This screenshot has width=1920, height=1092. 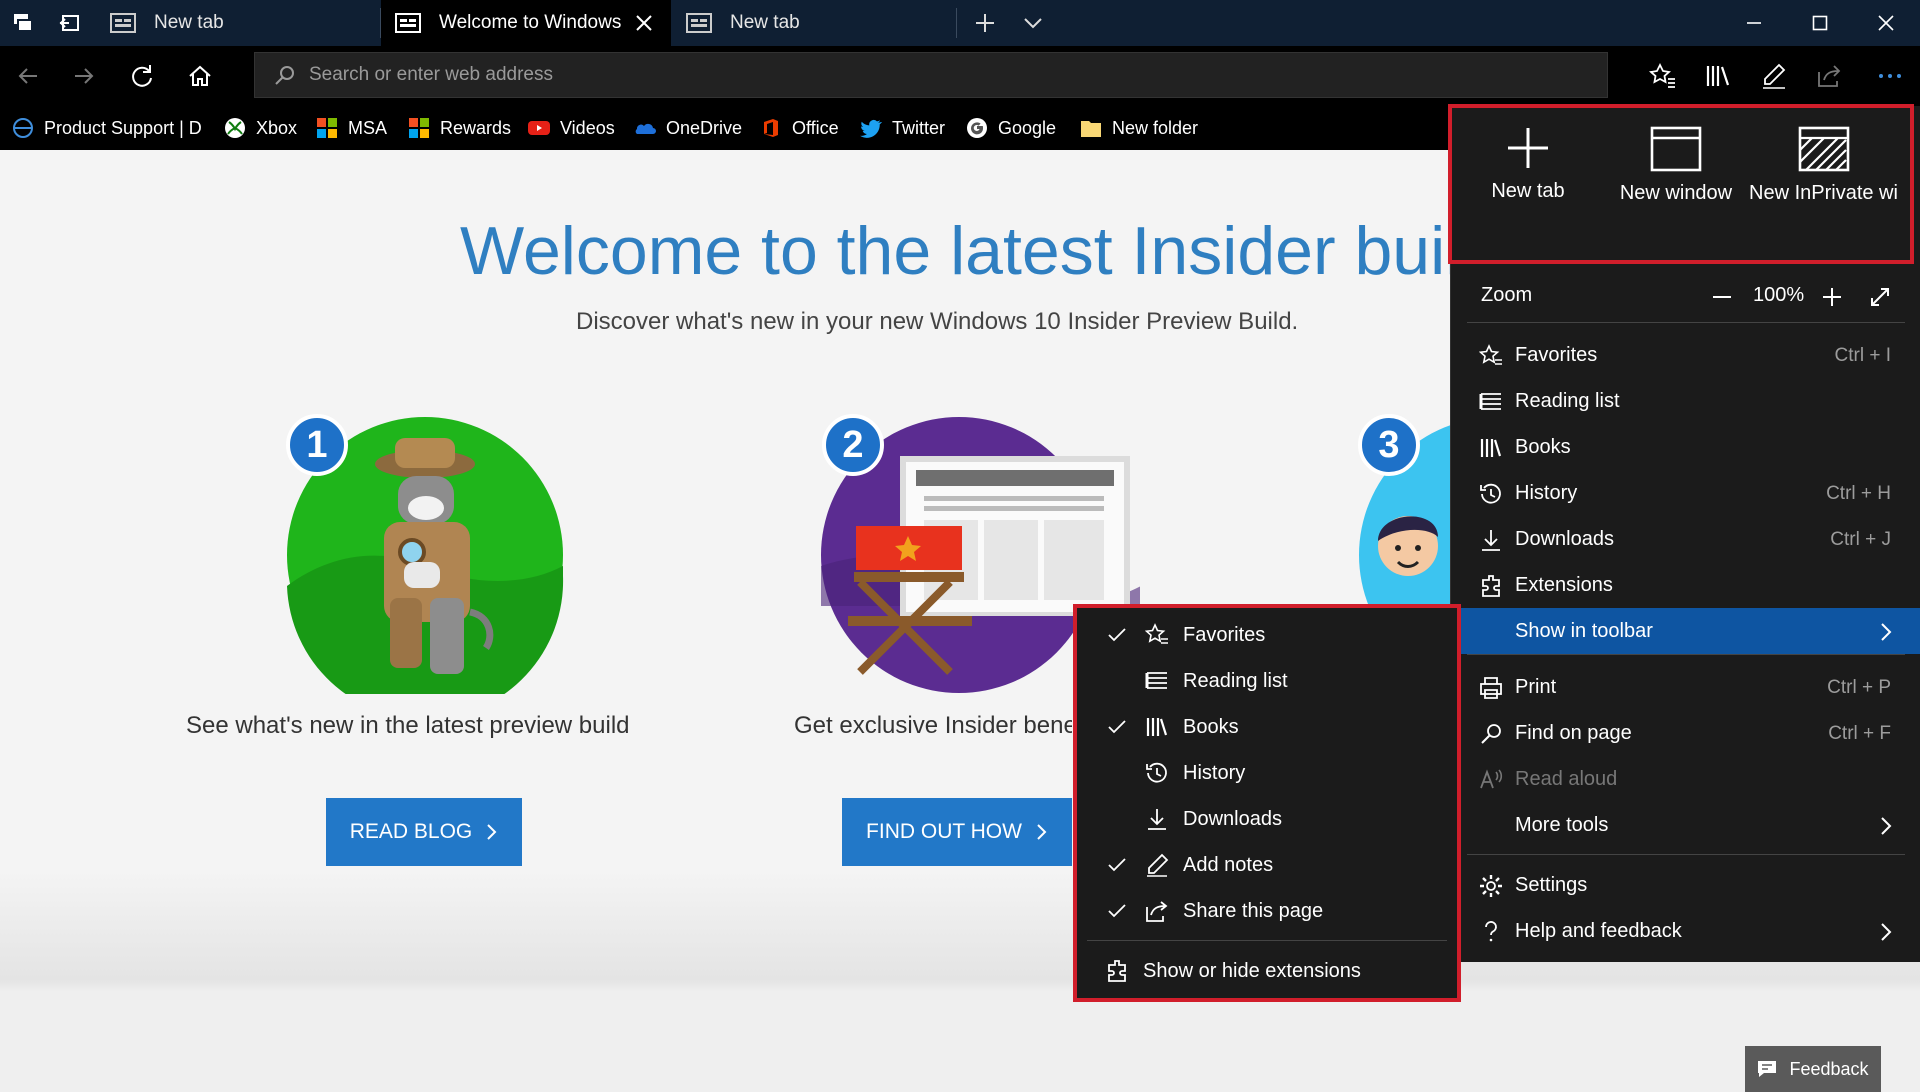 I want to click on favorite-xbox: Xbox, so click(x=260, y=128).